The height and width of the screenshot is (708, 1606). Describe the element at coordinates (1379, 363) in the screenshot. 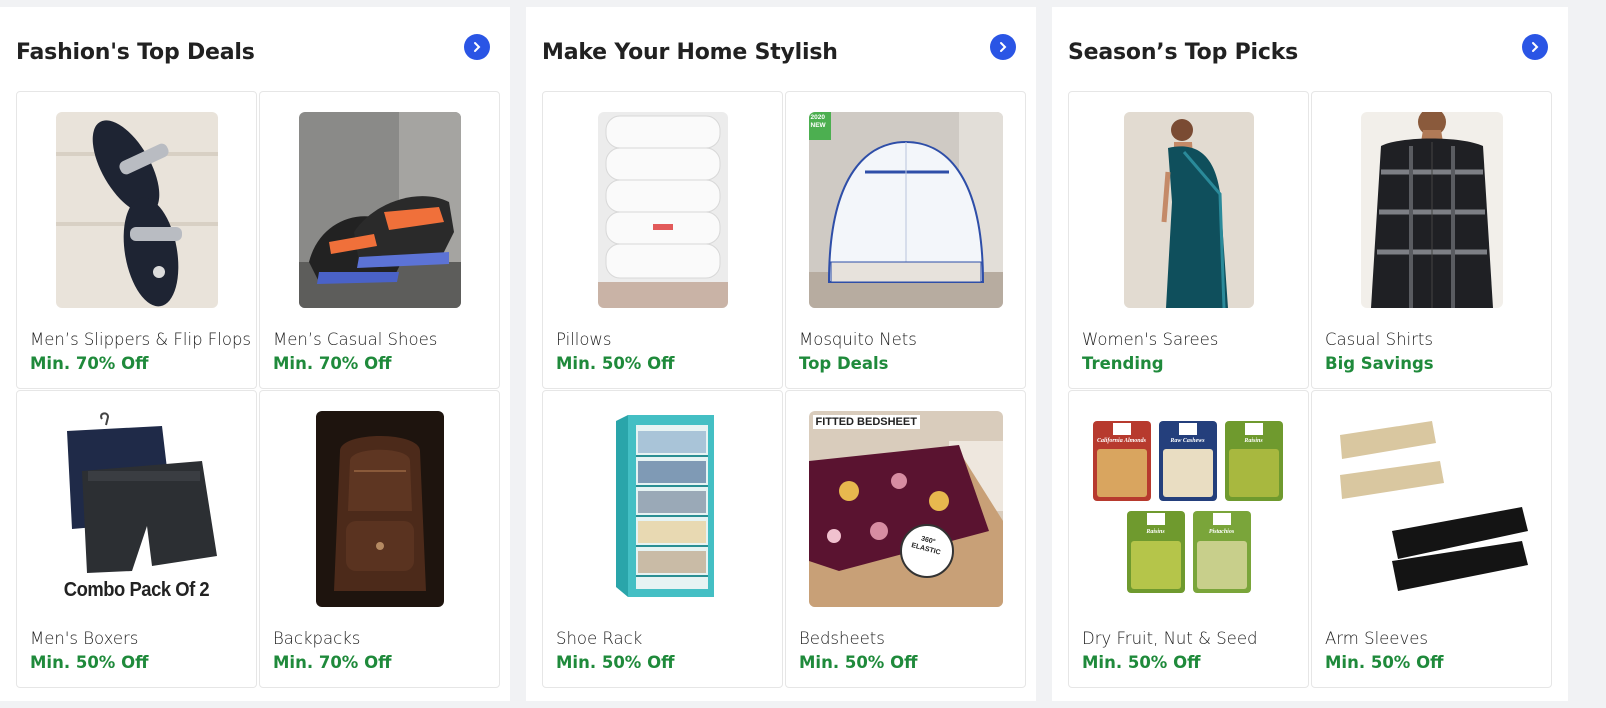

I see `product-offer: Big Savings` at that location.